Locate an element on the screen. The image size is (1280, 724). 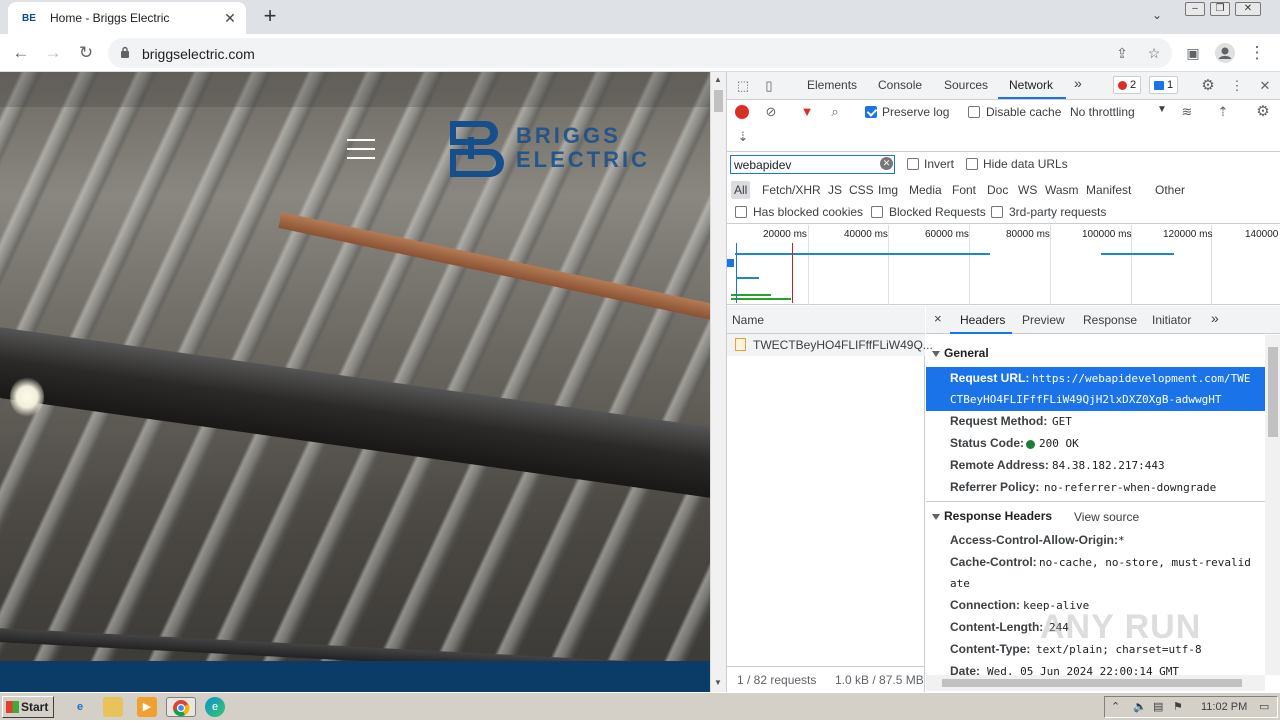
clear-filter-icon: ✕ is located at coordinates (886, 163).